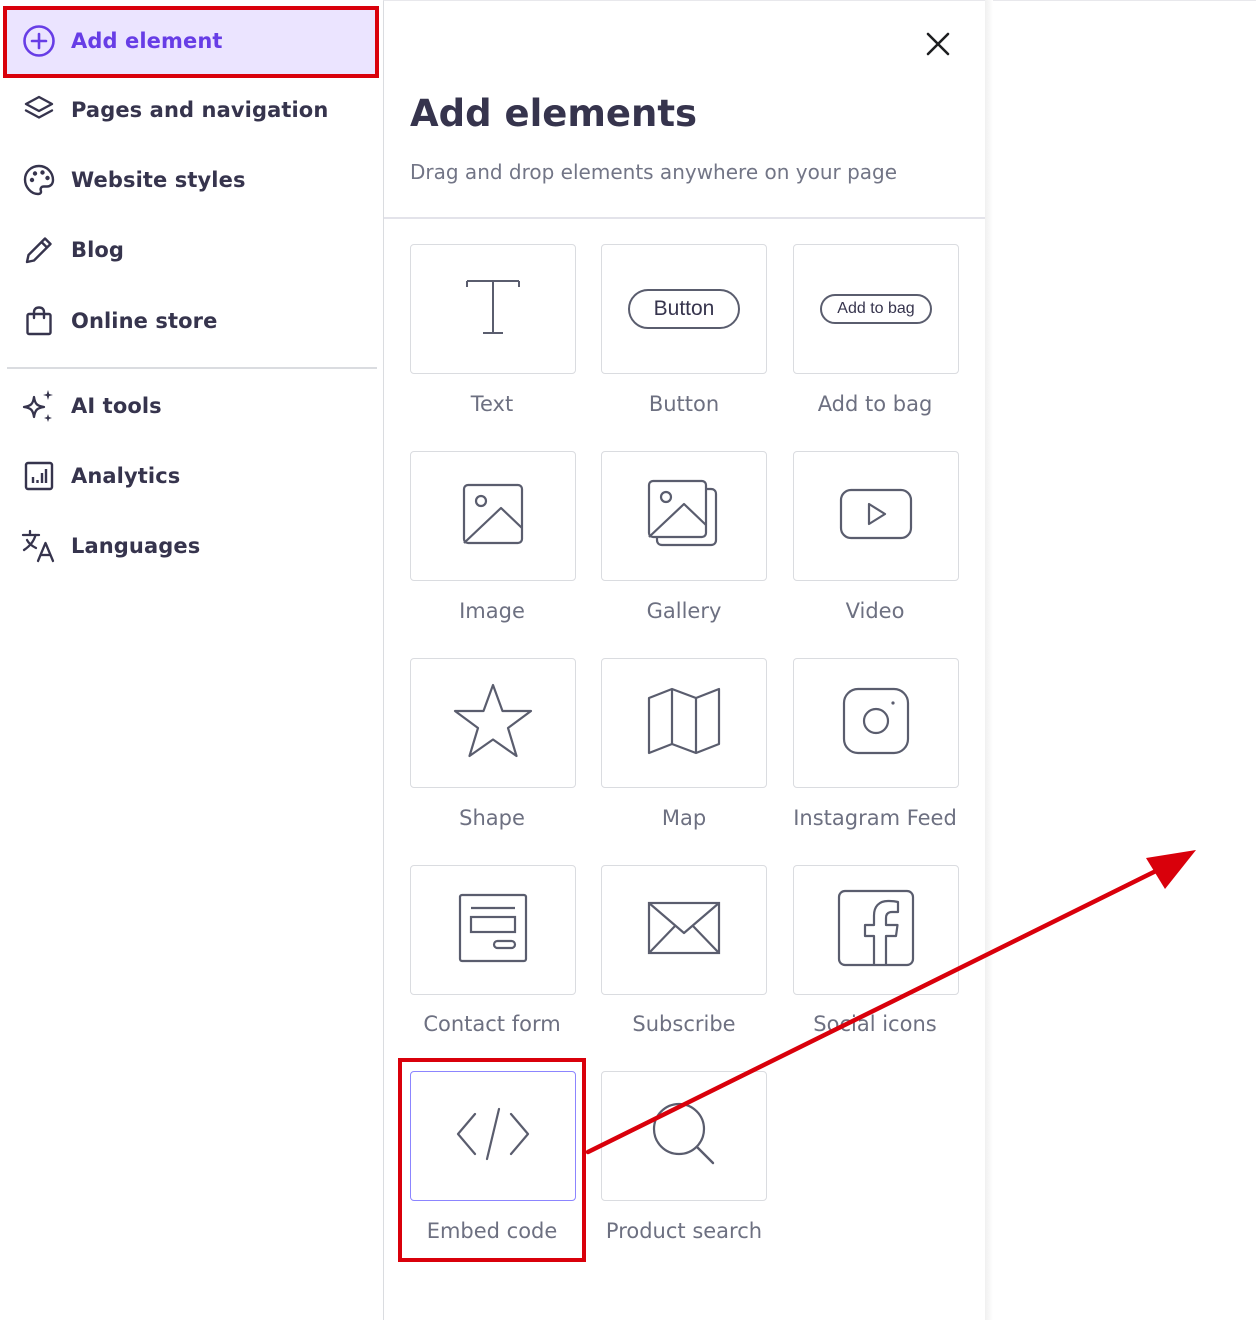  I want to click on element-label: Video, so click(875, 611).